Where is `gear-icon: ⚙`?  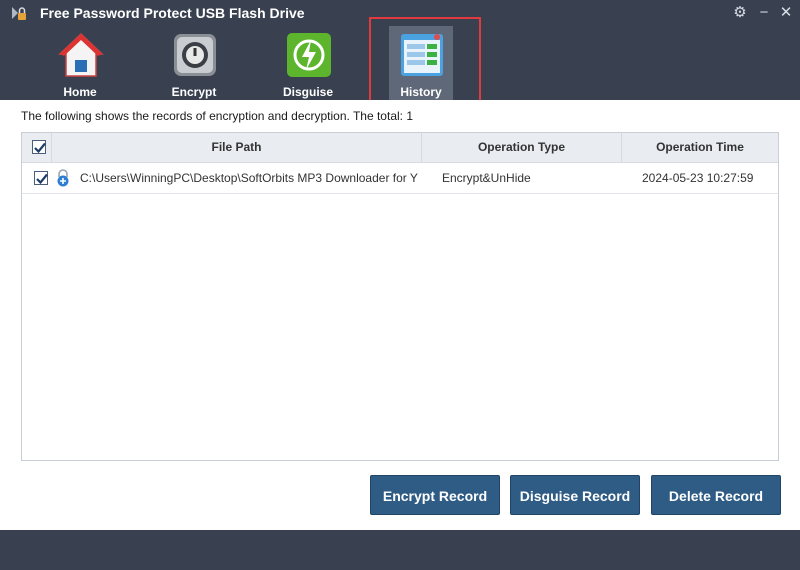
gear-icon: ⚙ is located at coordinates (740, 13).